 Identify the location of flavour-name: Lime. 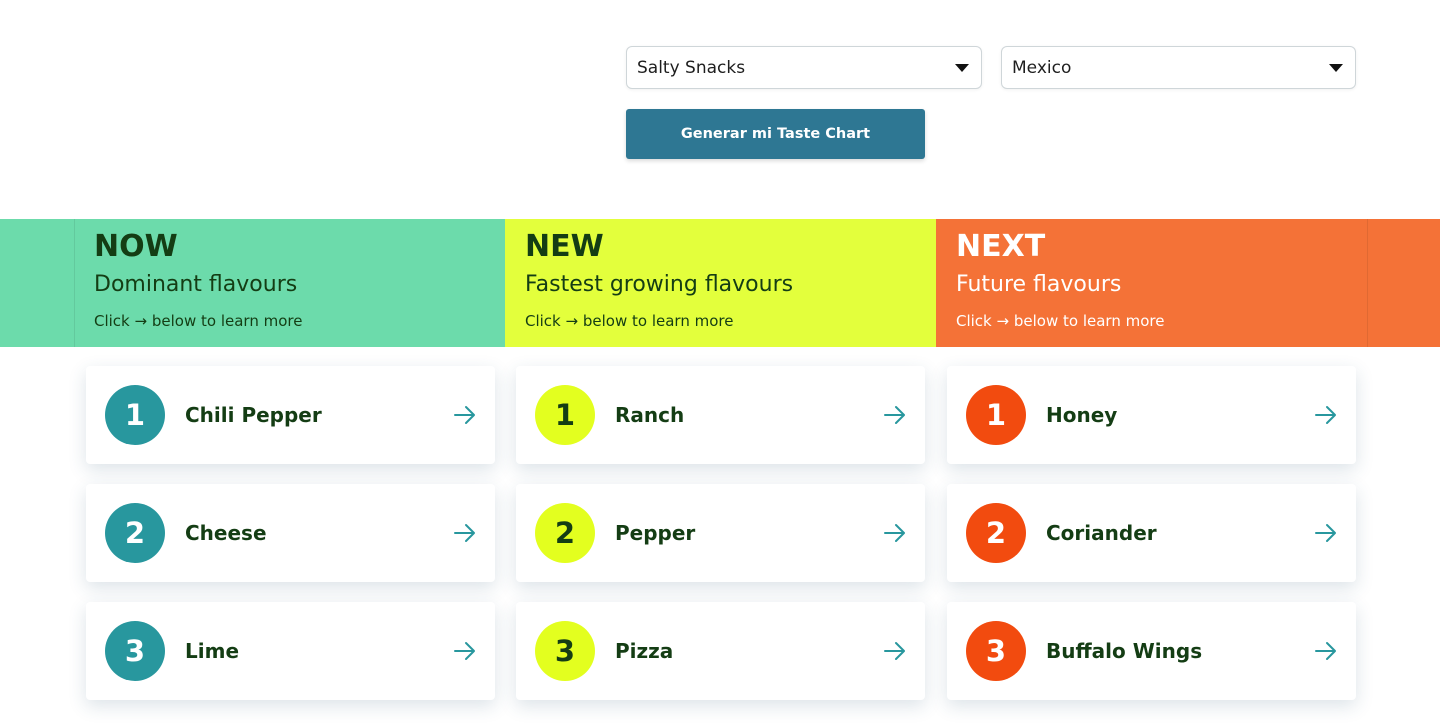
(212, 651).